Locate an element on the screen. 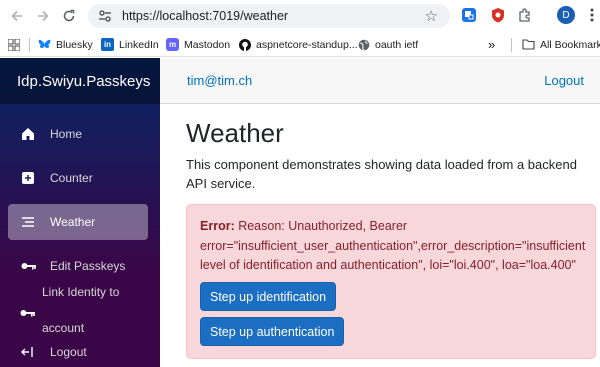 The height and width of the screenshot is (367, 600). bookmark-label: Mastodon is located at coordinates (207, 44).